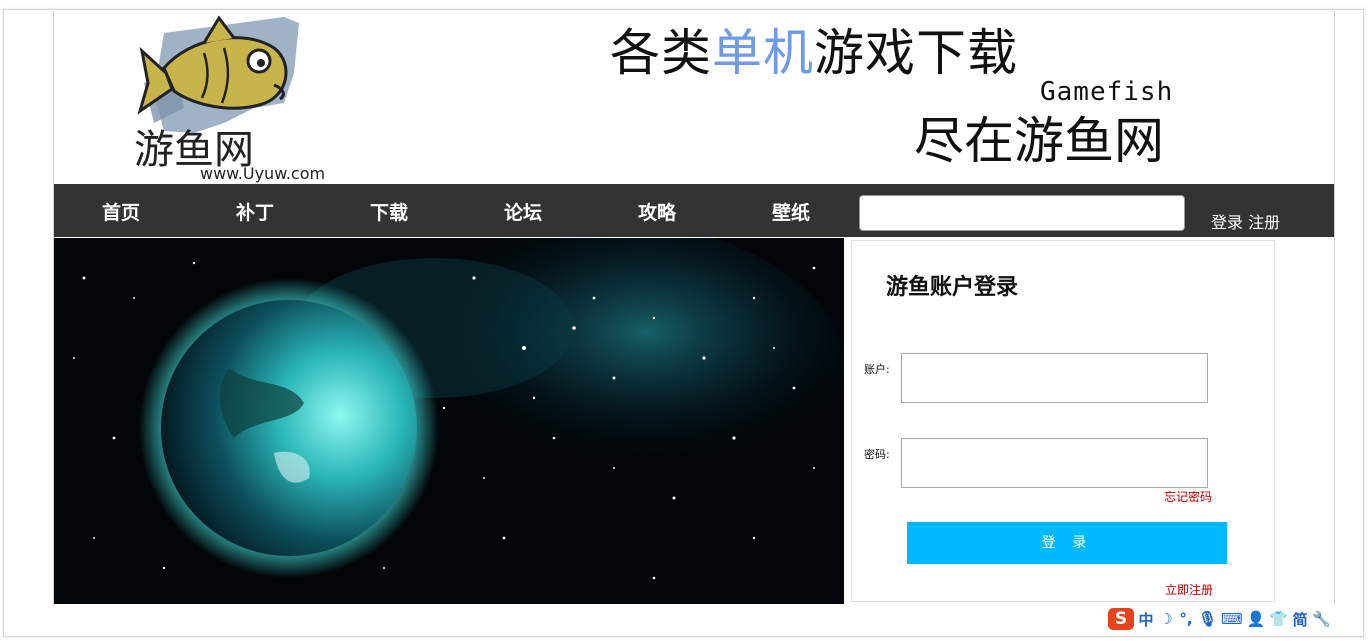 The width and height of the screenshot is (1368, 641). Describe the element at coordinates (229, 99) in the screenshot. I see `fish-logo-icon: 游鱼网 www.Uyuw.com` at that location.